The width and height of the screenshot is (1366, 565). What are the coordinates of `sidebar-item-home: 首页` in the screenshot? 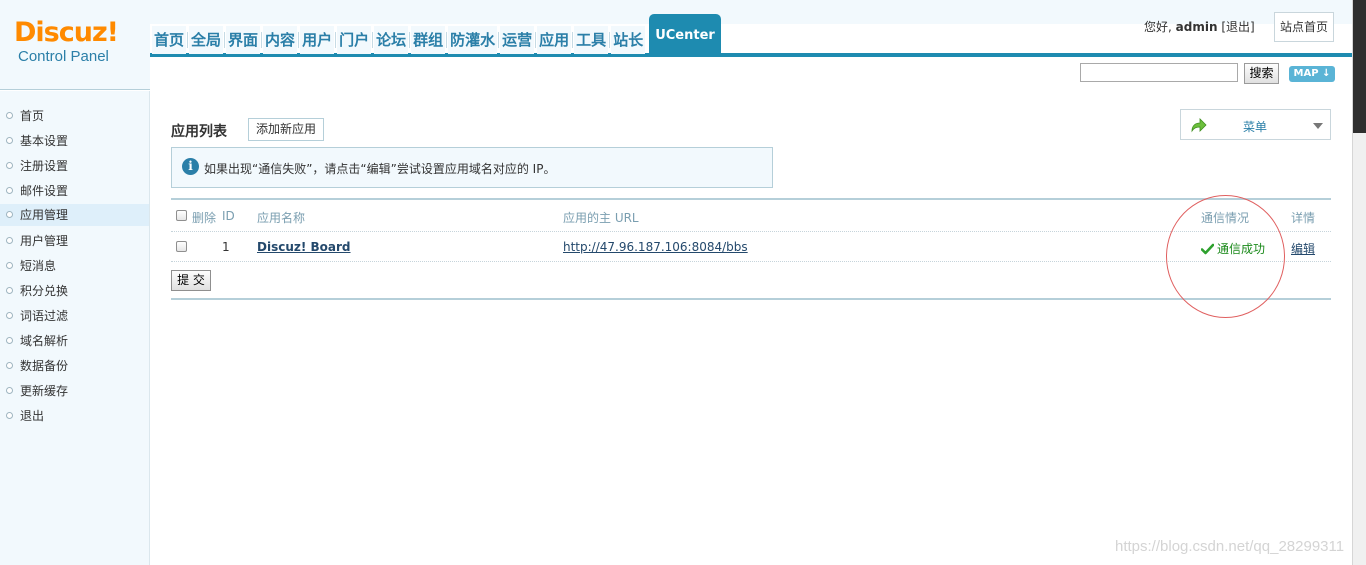 It's located at (74, 116).